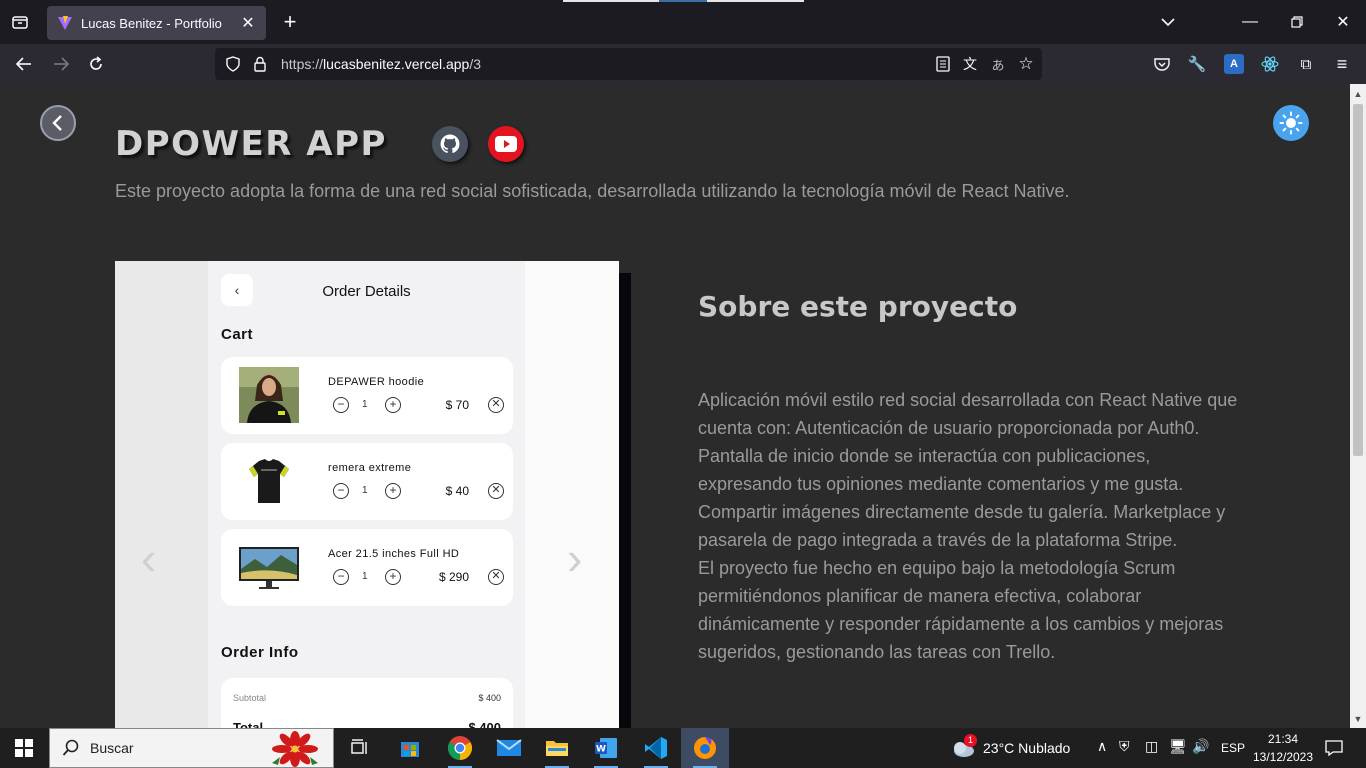  I want to click on total-value: $ 400, so click(484, 724).